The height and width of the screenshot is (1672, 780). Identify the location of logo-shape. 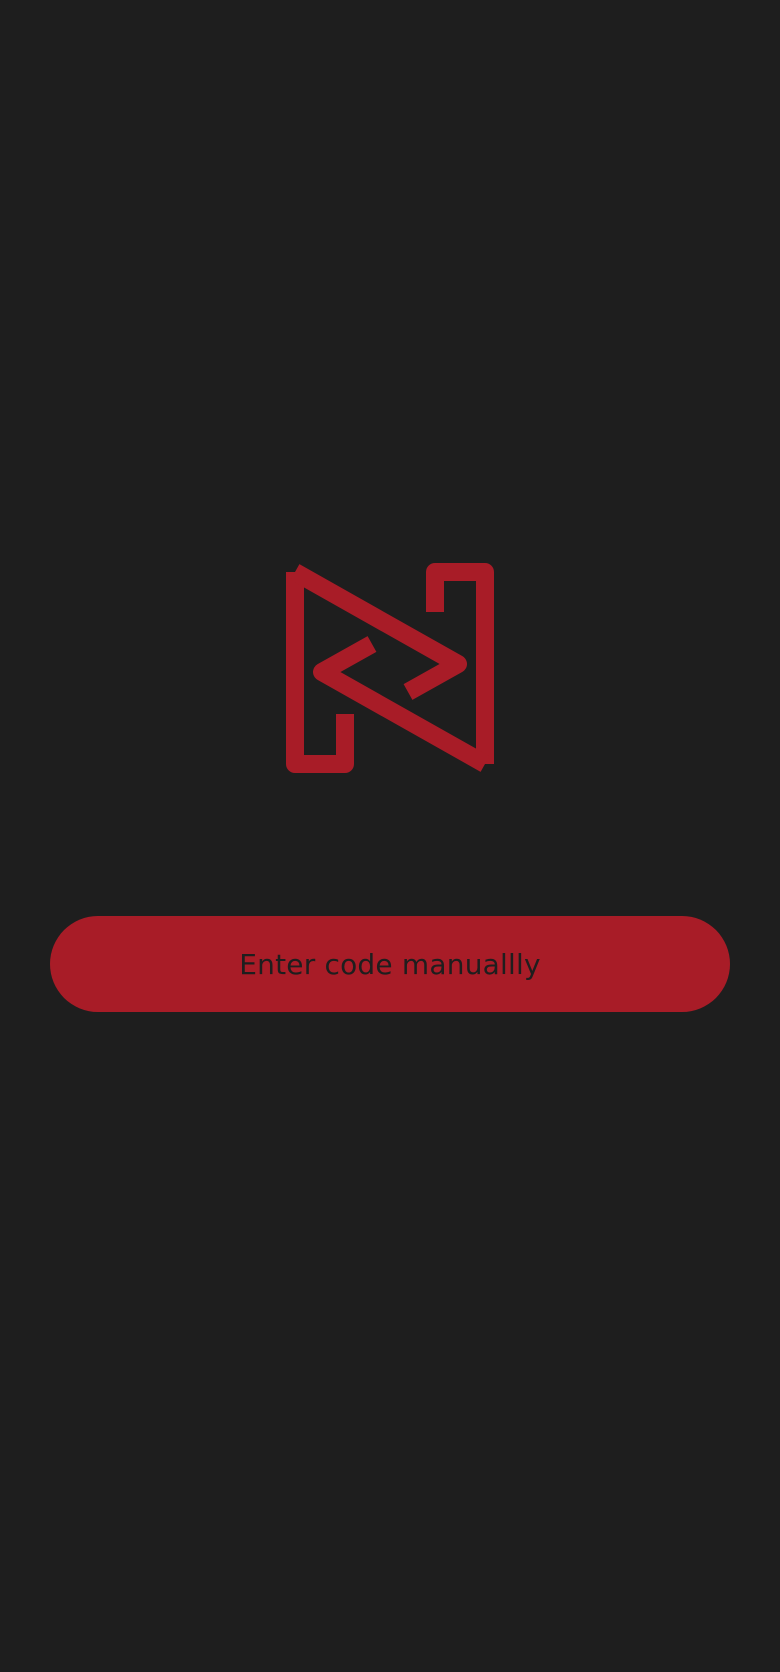
(390, 668).